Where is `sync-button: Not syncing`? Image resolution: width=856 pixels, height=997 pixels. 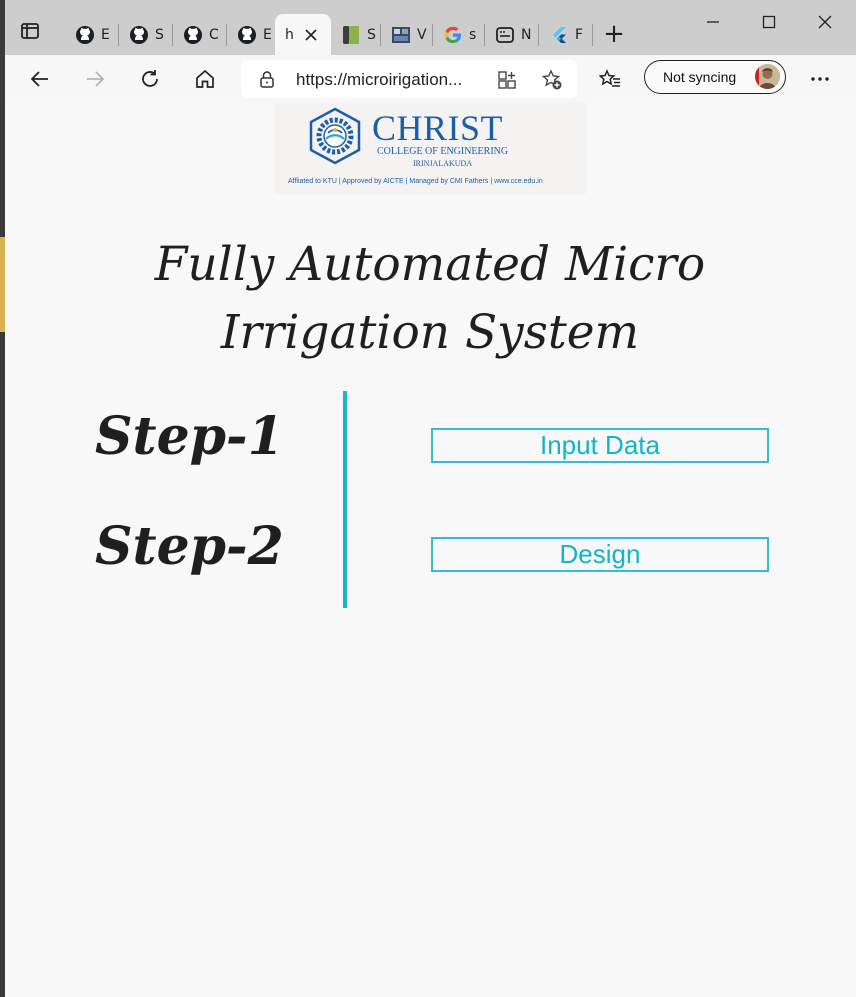
sync-button: Not syncing is located at coordinates (715, 77).